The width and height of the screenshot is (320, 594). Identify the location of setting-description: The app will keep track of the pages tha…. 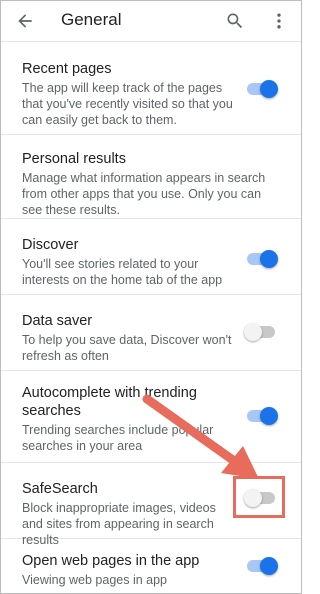
(127, 104).